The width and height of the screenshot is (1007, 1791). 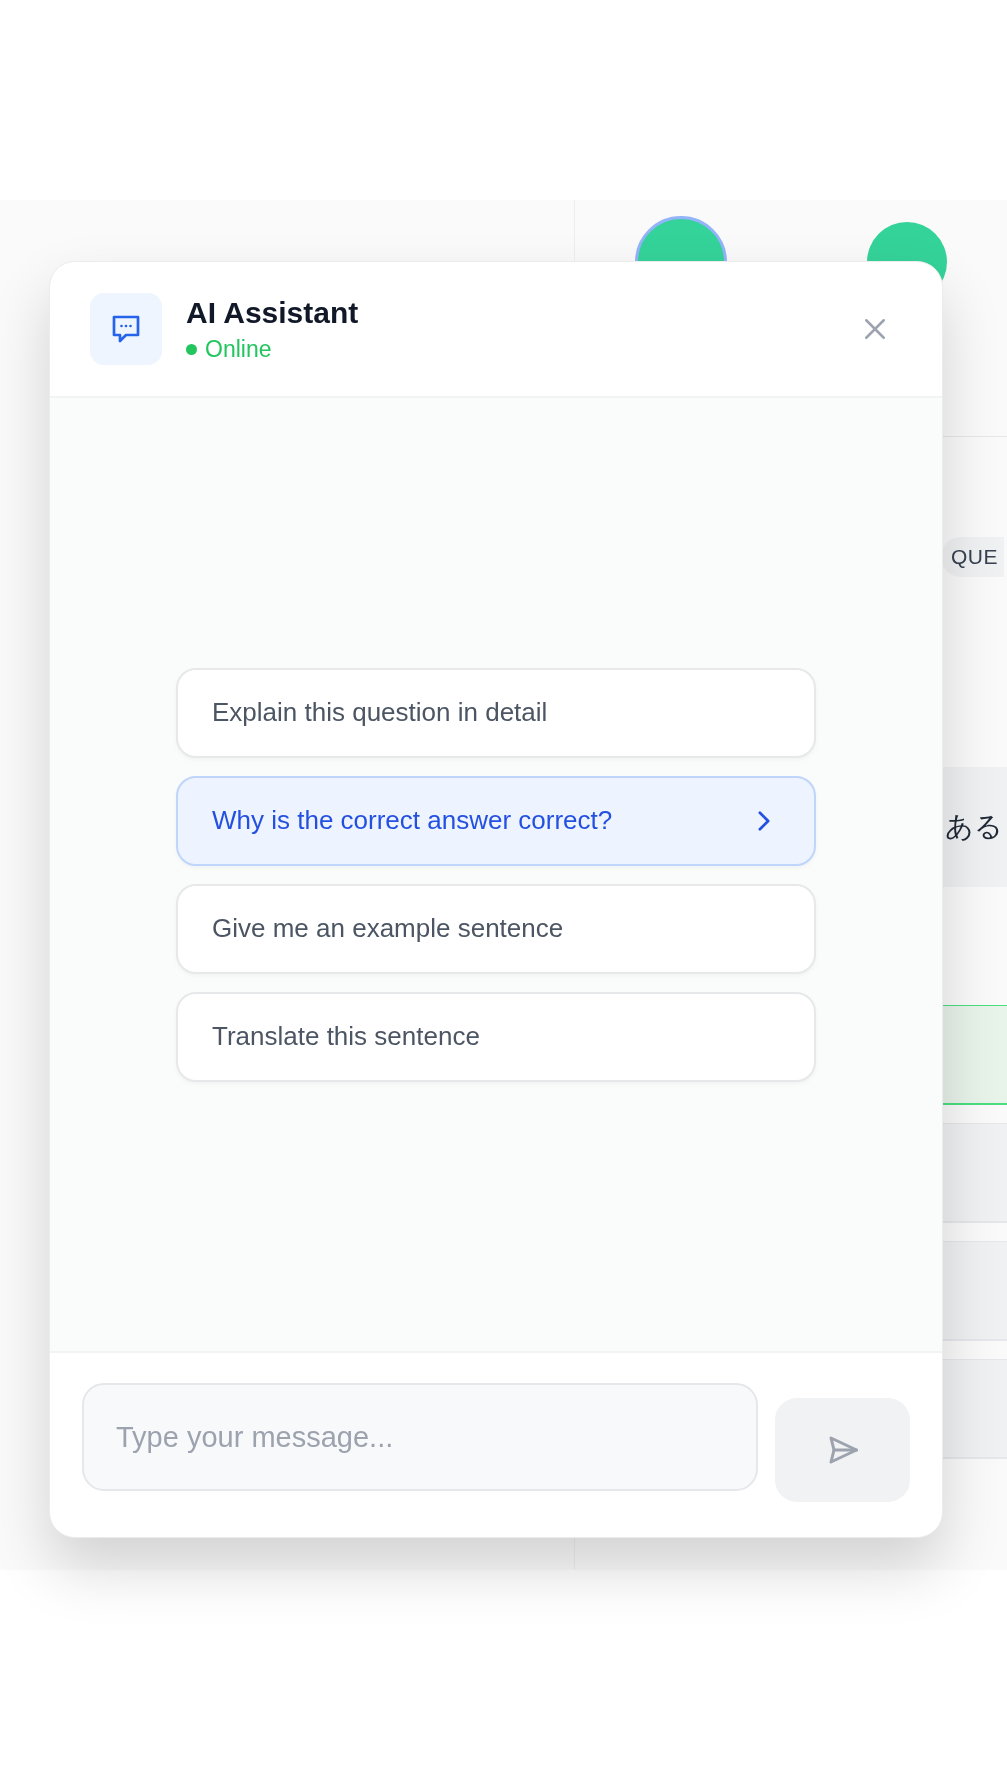 I want to click on question-tag: QUE, so click(x=972, y=557).